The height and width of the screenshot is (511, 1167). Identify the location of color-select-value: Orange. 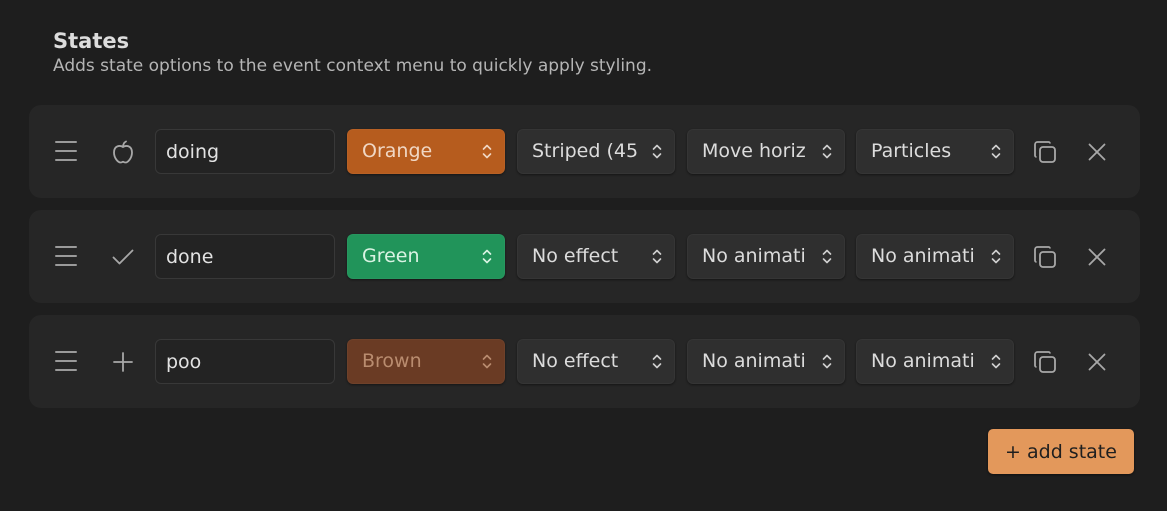
(397, 151).